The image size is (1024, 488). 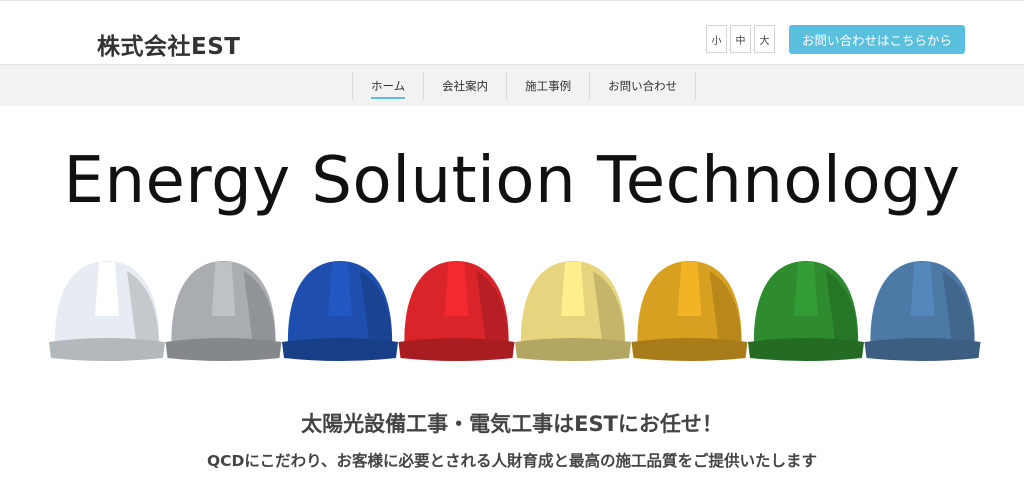 I want to click on nav-menu: ホーム 会社案内 施工事例 お問い合わせ, so click(x=524, y=86).